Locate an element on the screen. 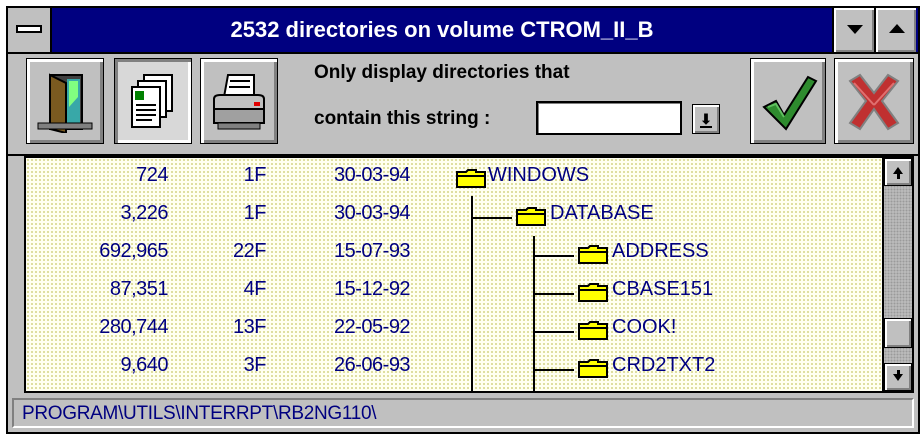 The width and height of the screenshot is (923, 439). exit-button is located at coordinates (65, 101).